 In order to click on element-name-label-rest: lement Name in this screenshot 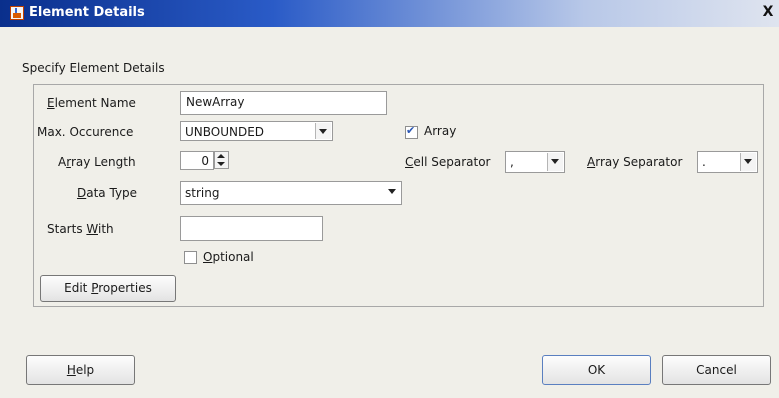, I will do `click(95, 103)`.